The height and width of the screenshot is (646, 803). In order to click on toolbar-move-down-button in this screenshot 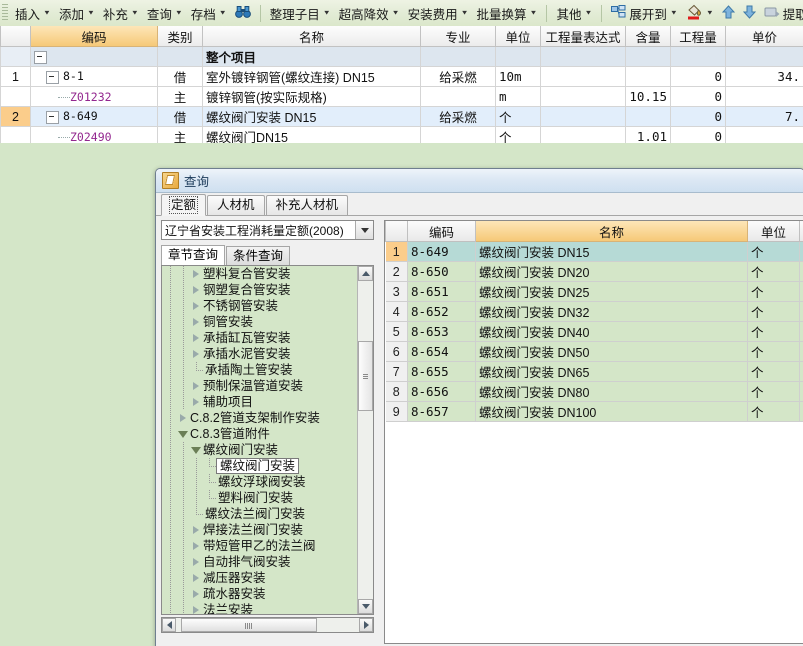, I will do `click(749, 13)`.